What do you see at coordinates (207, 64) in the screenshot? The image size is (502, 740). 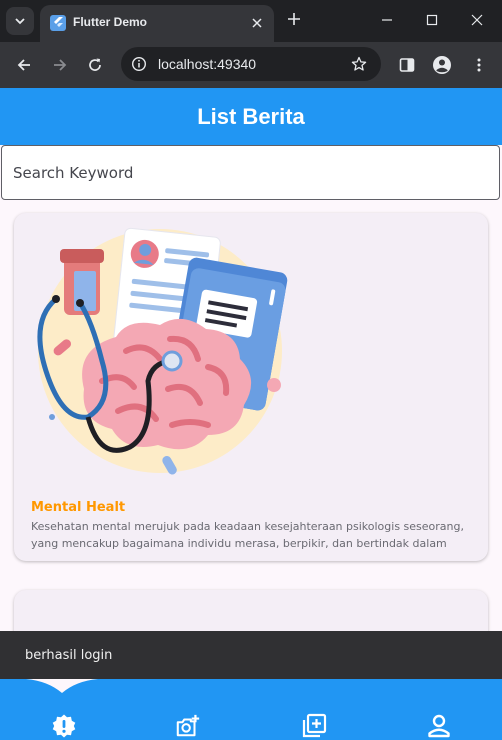 I see `url-text: localhost:49340` at bounding box center [207, 64].